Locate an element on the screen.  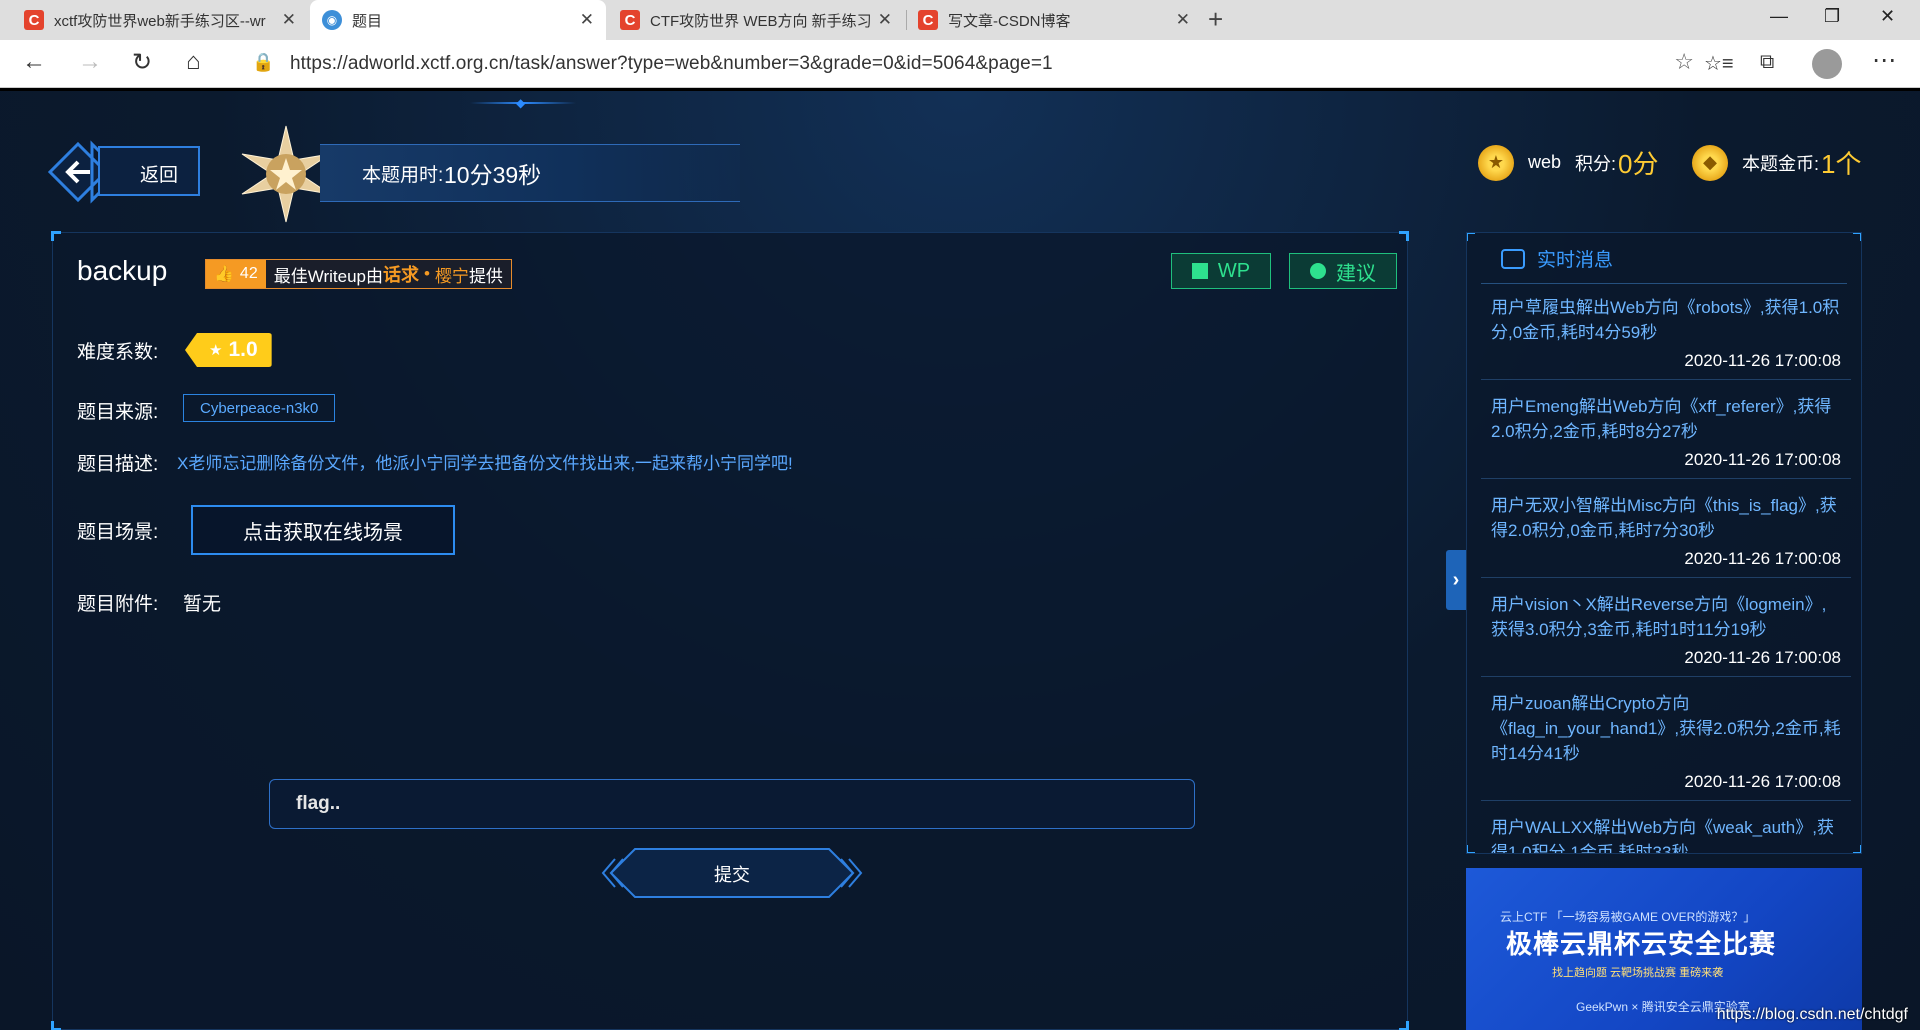
timer-value: 10分39秒 is located at coordinates (493, 175).